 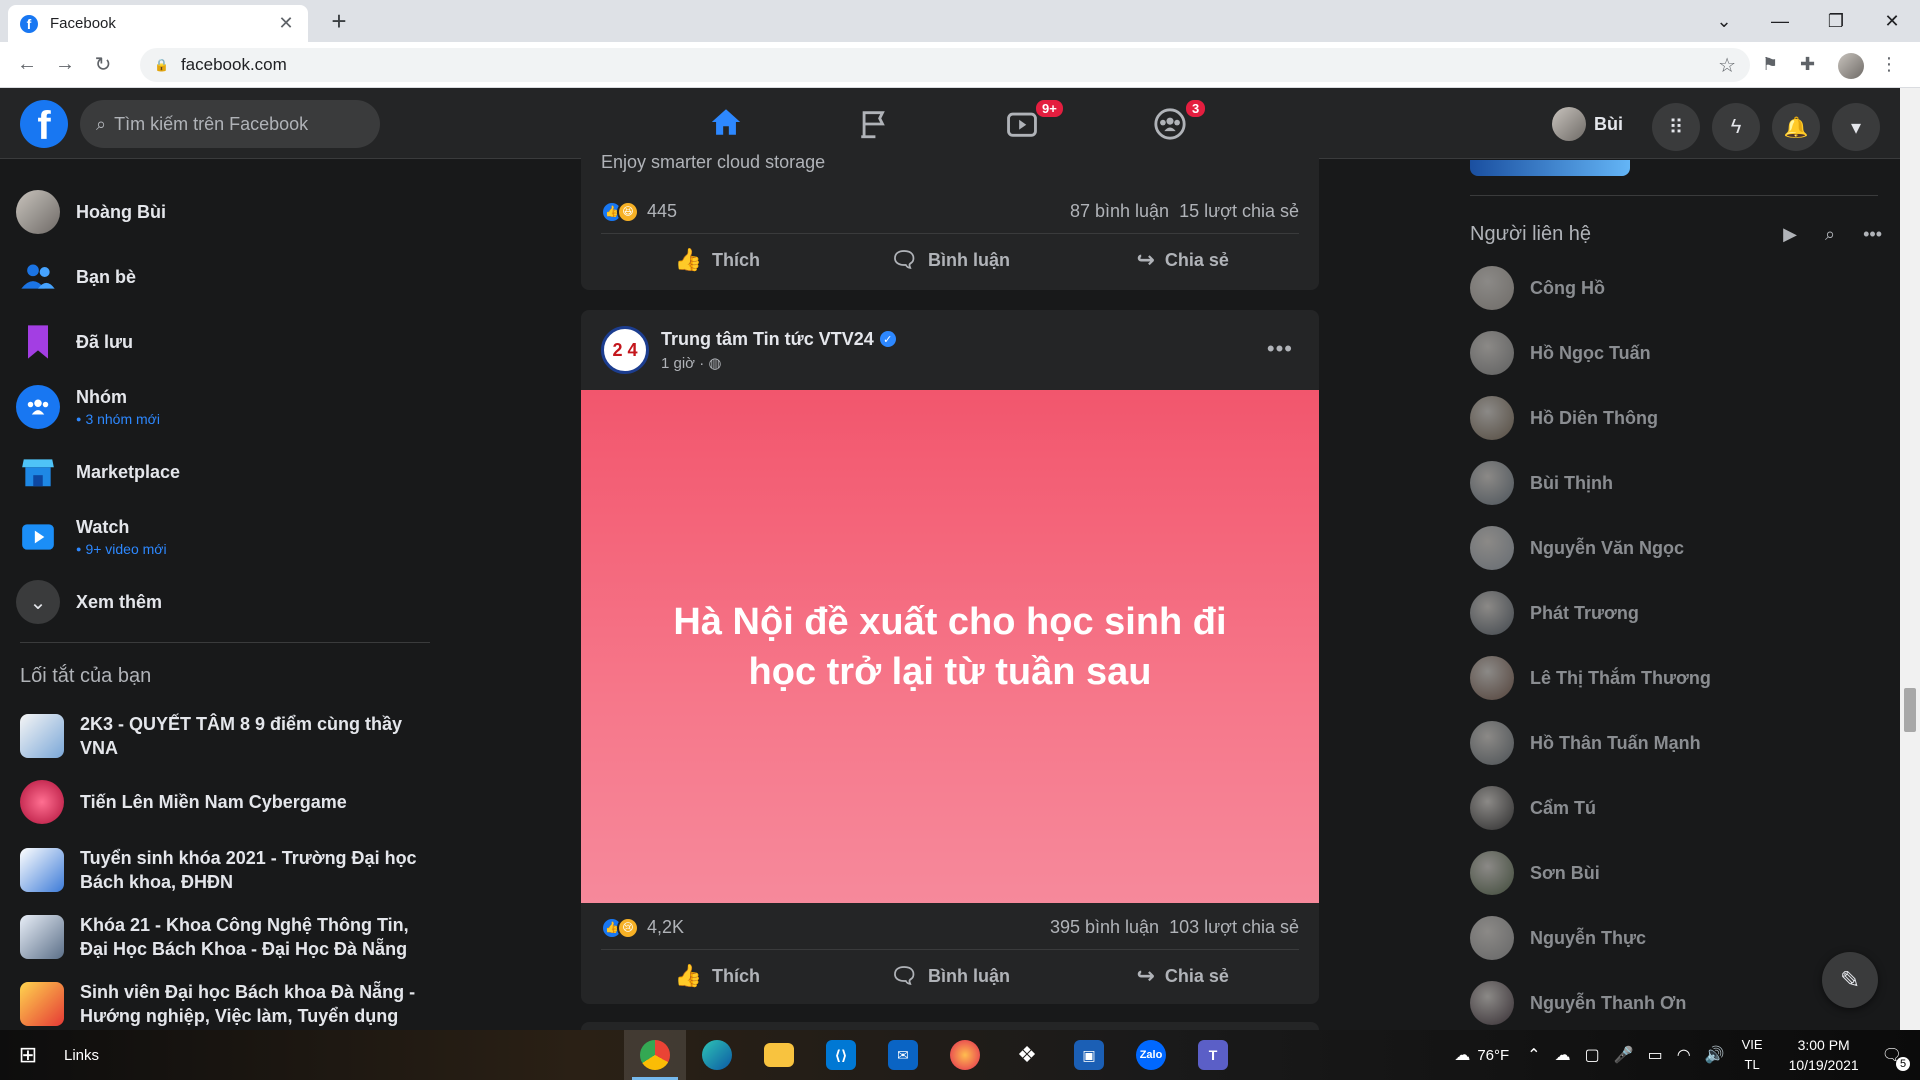 I want to click on new-room-video-icon: ▶, so click(x=1790, y=234).